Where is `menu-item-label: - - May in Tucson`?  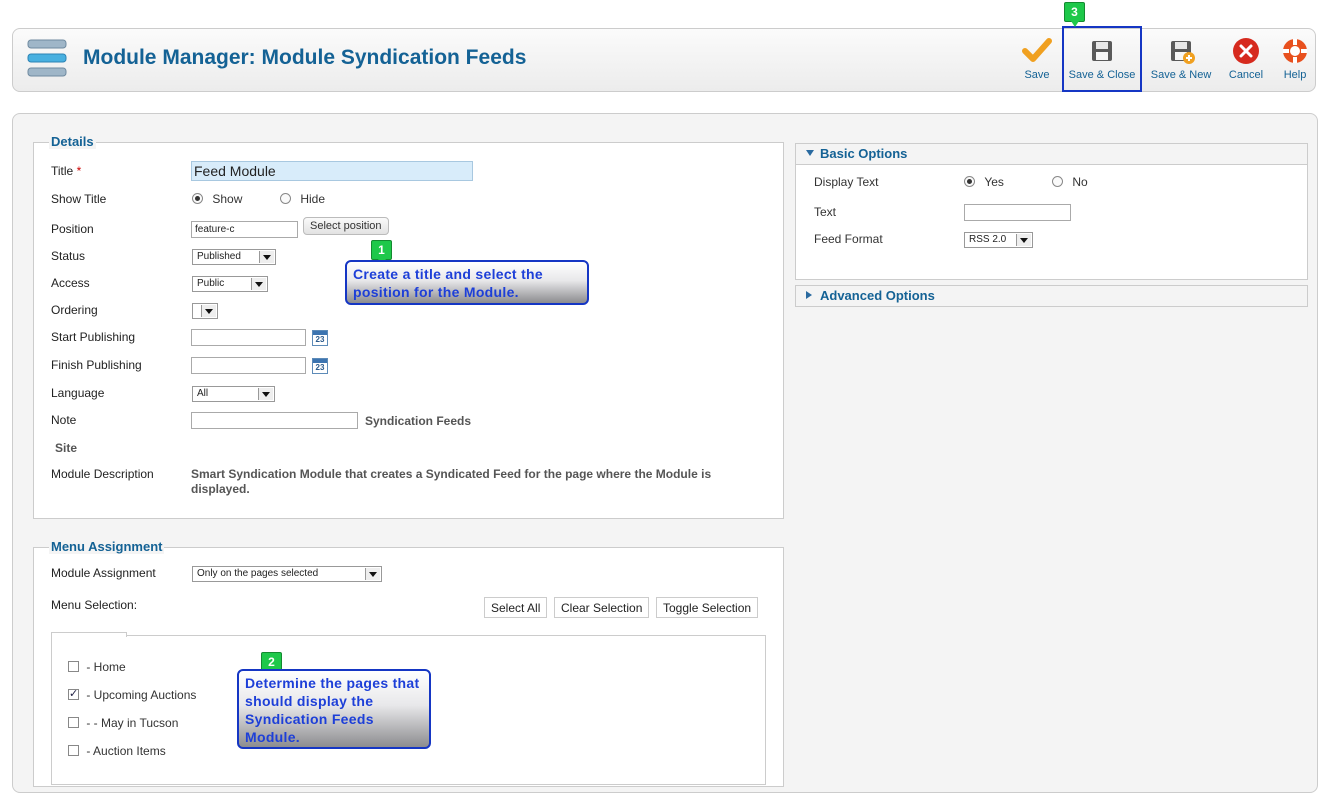 menu-item-label: - - May in Tucson is located at coordinates (132, 723).